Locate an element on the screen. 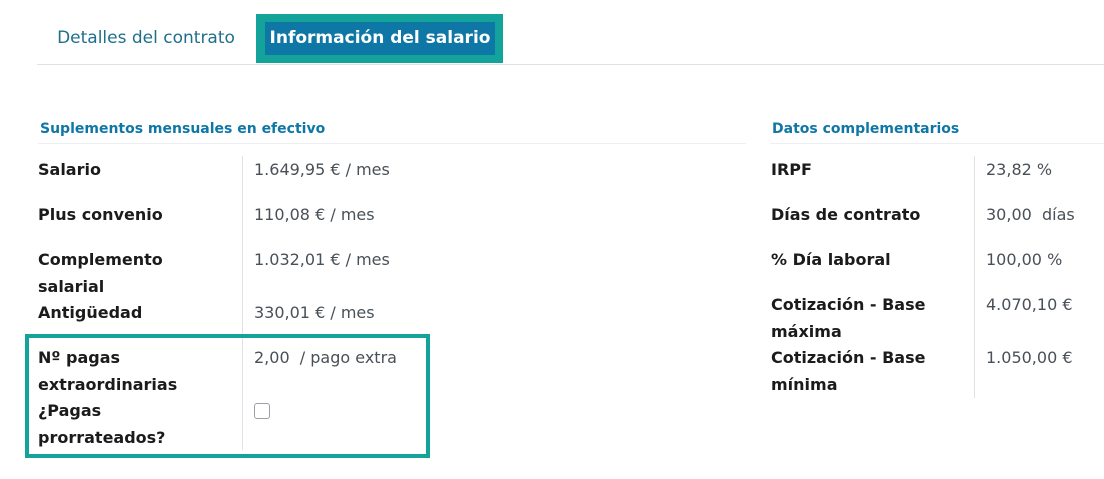 This screenshot has width=1104, height=479. label-cot-max-line1: Cotización - Base is located at coordinates (848, 304).